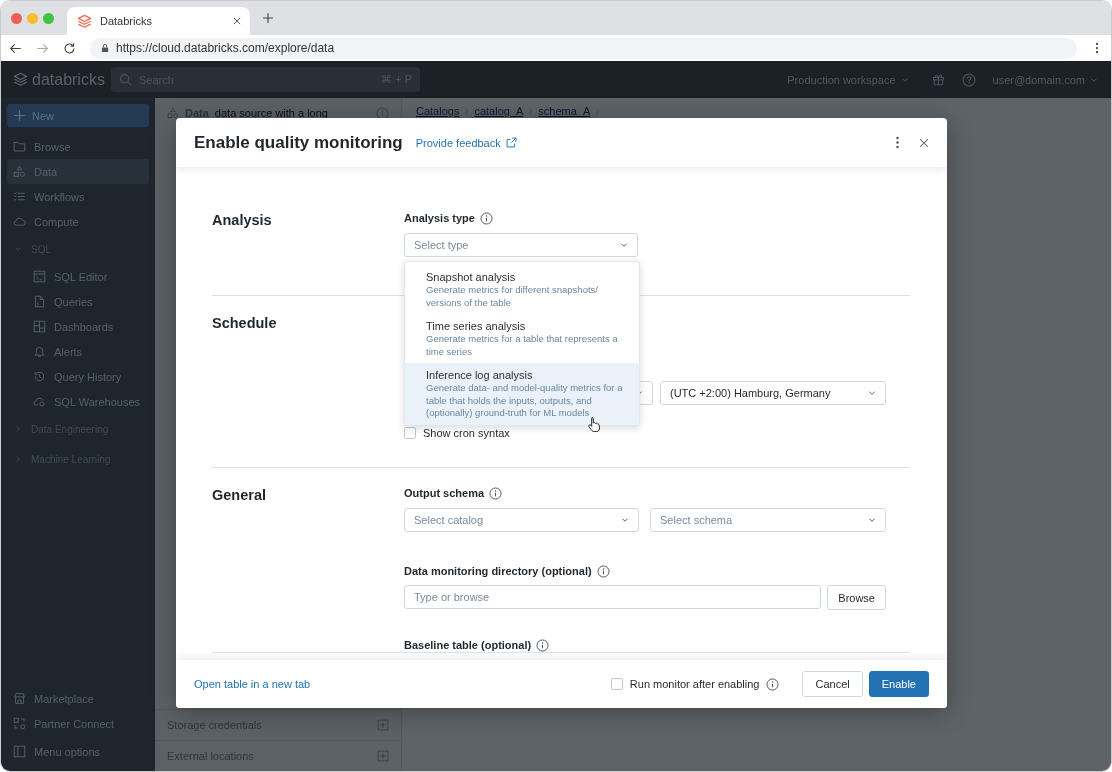 The height and width of the screenshot is (772, 1112). Describe the element at coordinates (78, 351) in the screenshot. I see `sidebar-item: Alerts` at that location.